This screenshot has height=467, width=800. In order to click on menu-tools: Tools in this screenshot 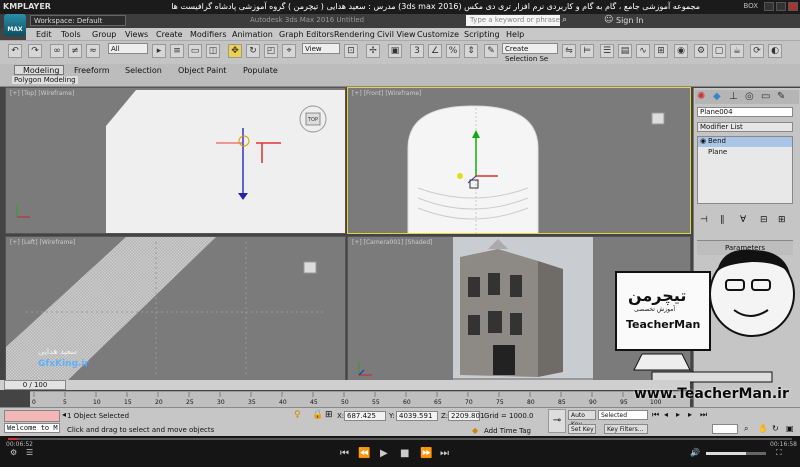, I will do `click(71, 34)`.